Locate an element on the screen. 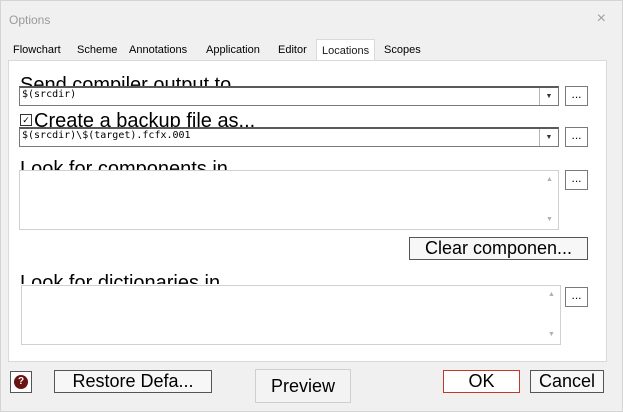  preview-button: Preview is located at coordinates (303, 386).